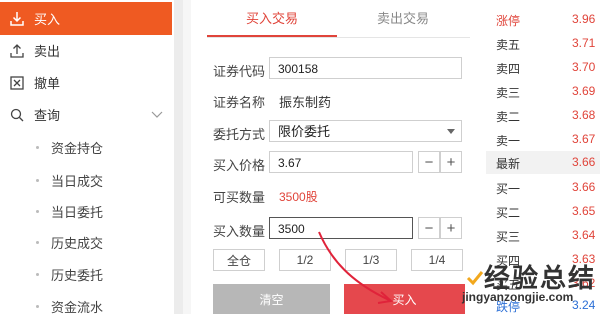  What do you see at coordinates (298, 197) in the screenshot?
I see `available-qty-value: 3500股` at bounding box center [298, 197].